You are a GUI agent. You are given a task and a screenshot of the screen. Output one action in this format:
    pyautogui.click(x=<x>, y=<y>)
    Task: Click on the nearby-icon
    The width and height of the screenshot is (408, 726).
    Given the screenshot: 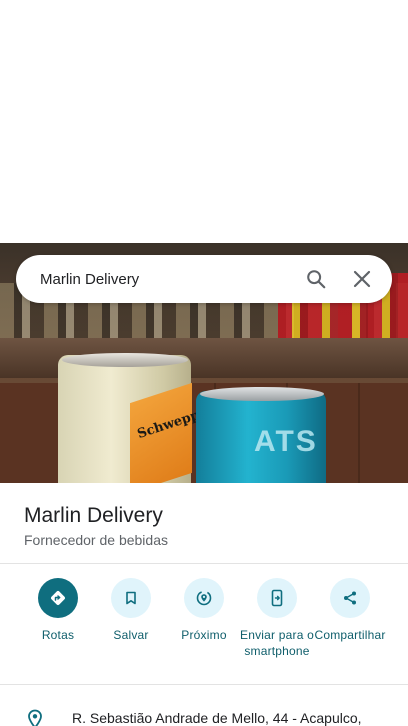 What is the action you would take?
    pyautogui.click(x=204, y=598)
    